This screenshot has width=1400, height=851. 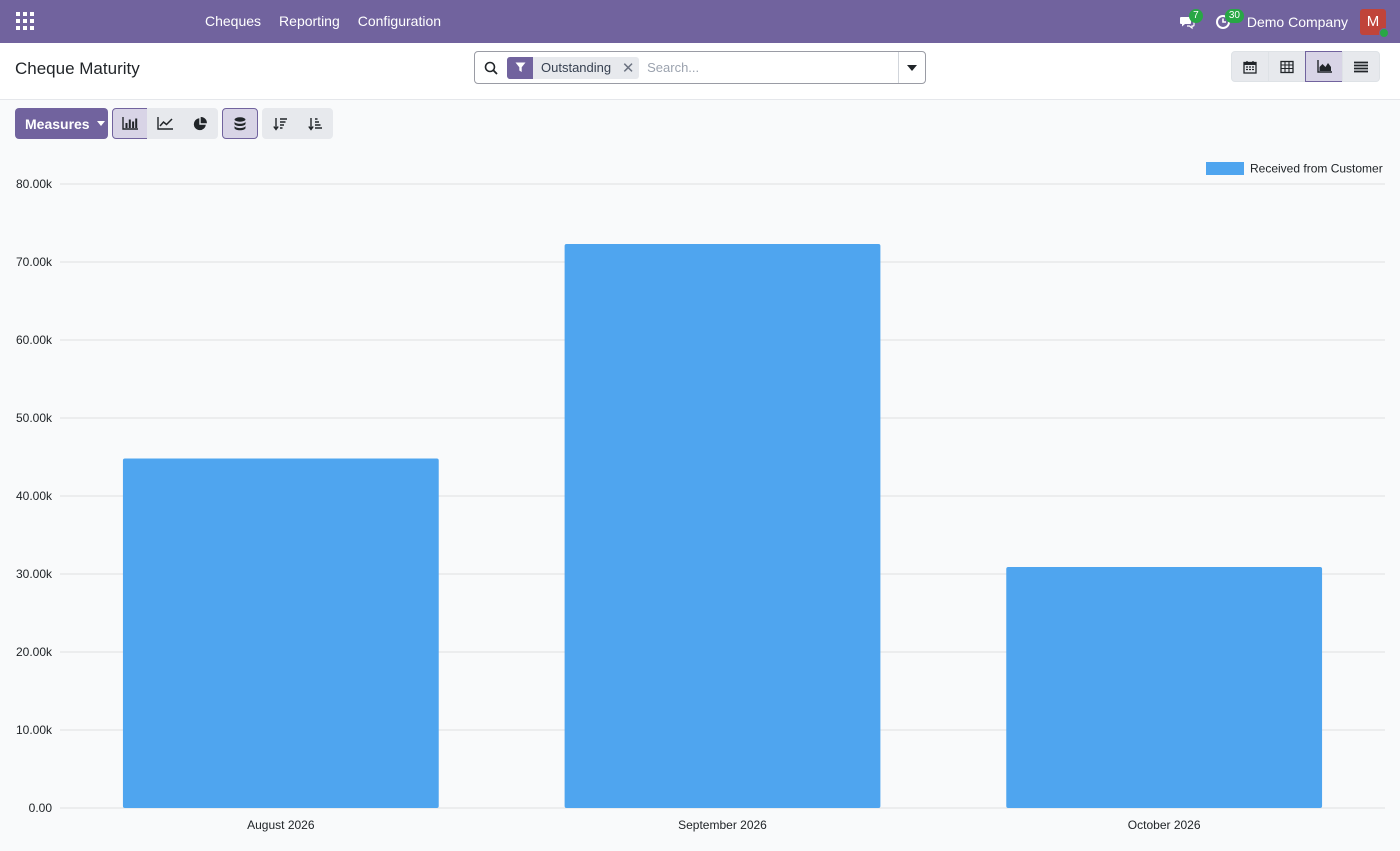 I want to click on x-tick-label: October 2026, so click(x=1164, y=825).